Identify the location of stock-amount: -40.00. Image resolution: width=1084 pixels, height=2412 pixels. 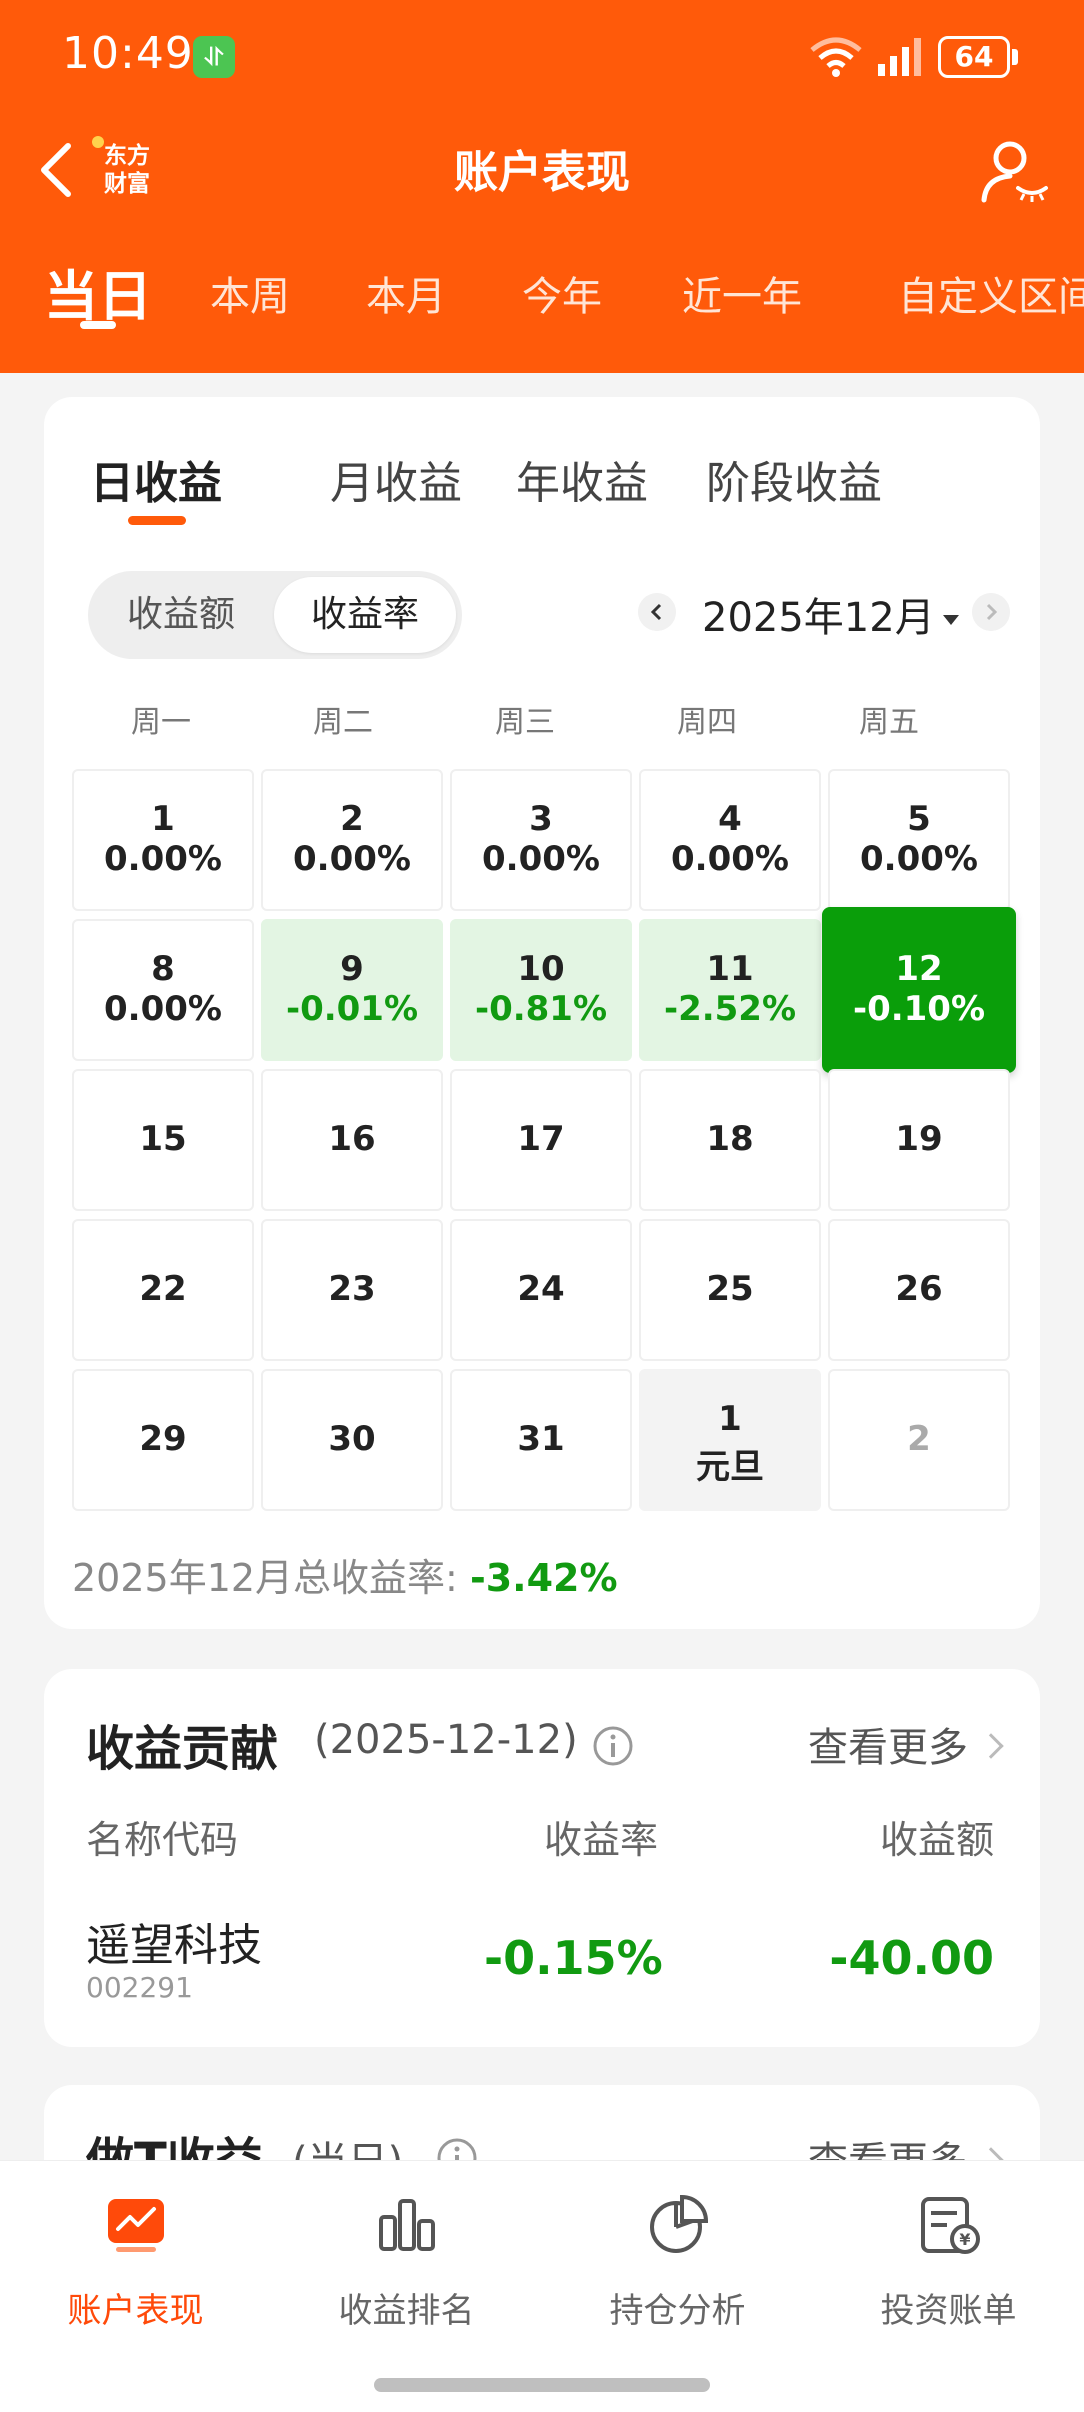
(911, 1958).